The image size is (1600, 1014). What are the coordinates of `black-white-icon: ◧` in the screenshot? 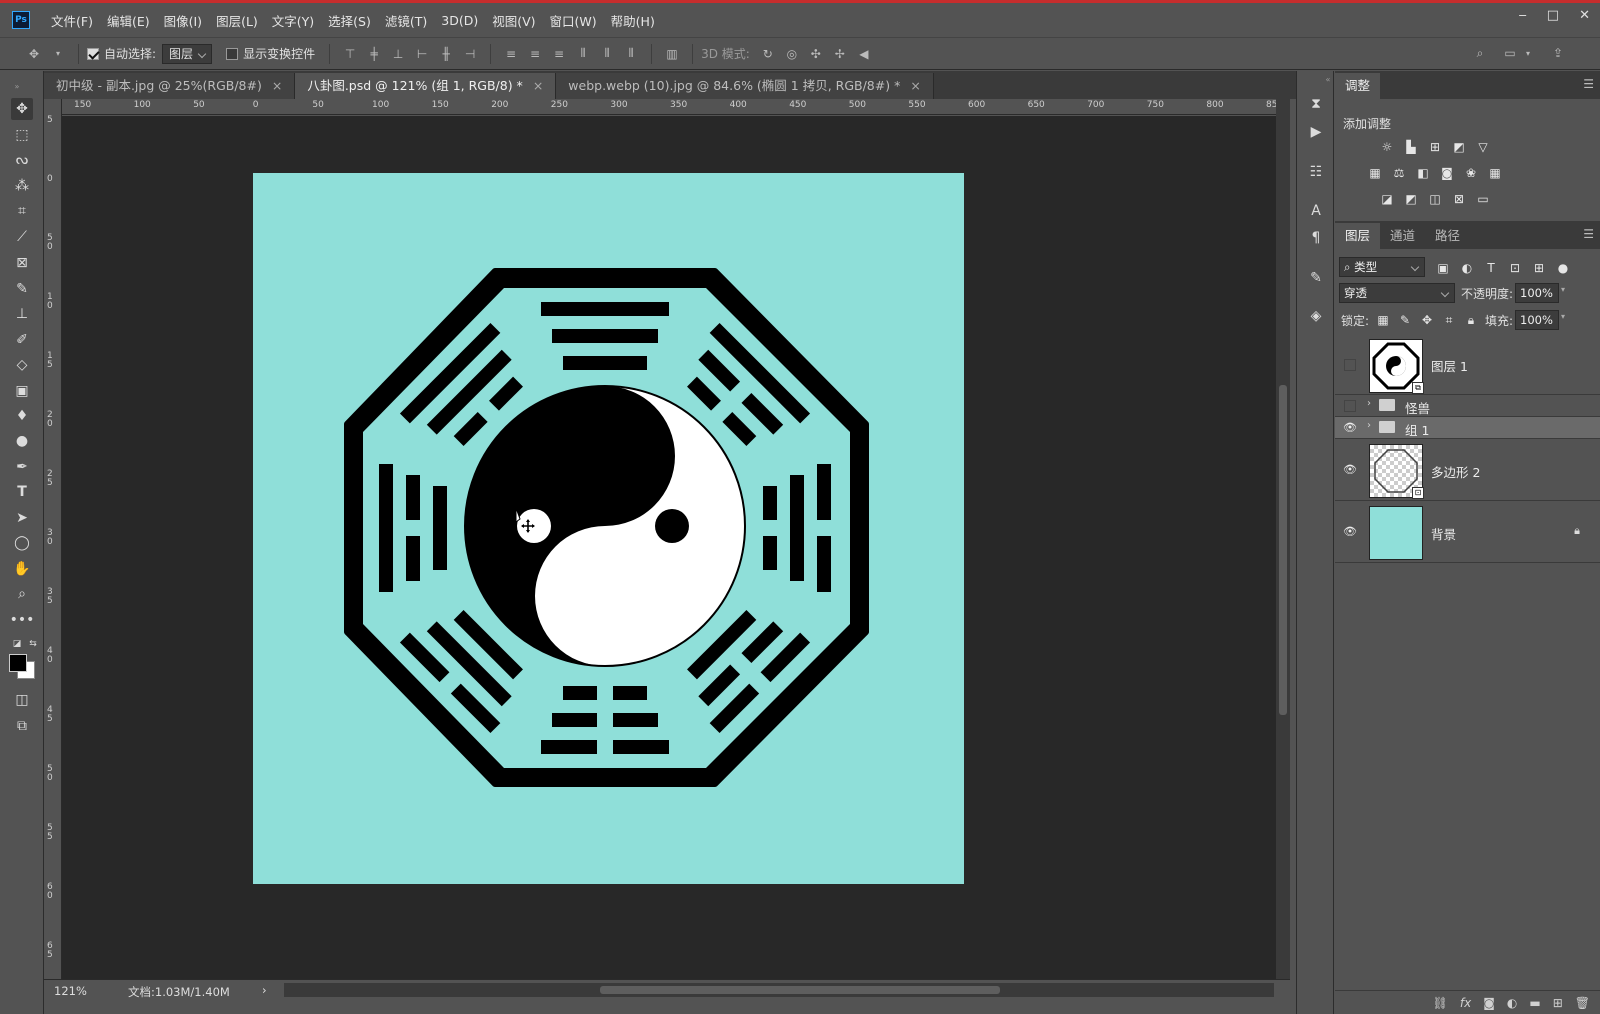 It's located at (1423, 173).